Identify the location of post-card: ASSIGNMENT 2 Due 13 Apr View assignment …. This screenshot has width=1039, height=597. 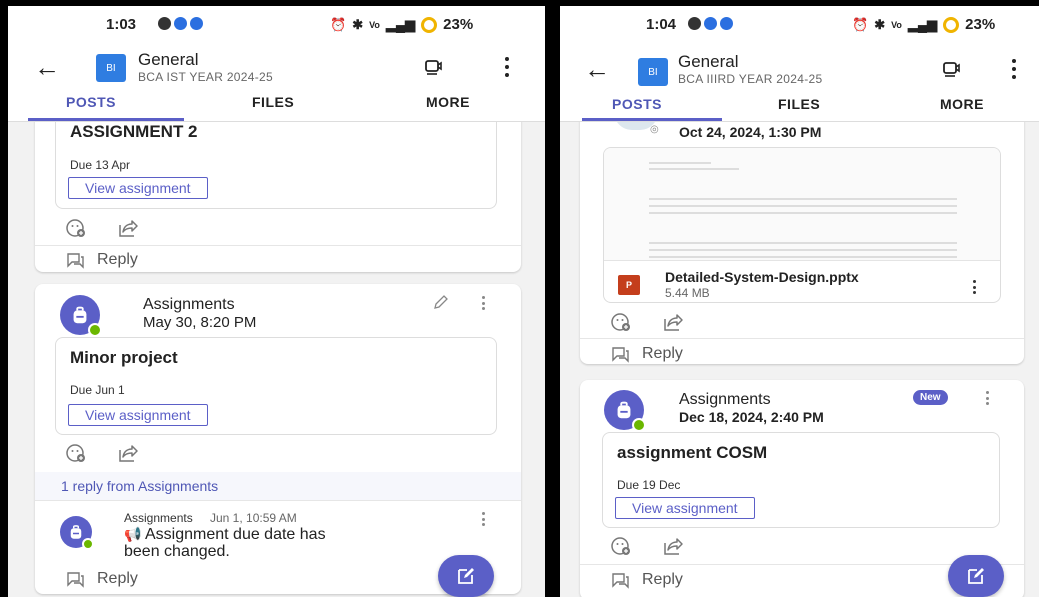
(278, 197).